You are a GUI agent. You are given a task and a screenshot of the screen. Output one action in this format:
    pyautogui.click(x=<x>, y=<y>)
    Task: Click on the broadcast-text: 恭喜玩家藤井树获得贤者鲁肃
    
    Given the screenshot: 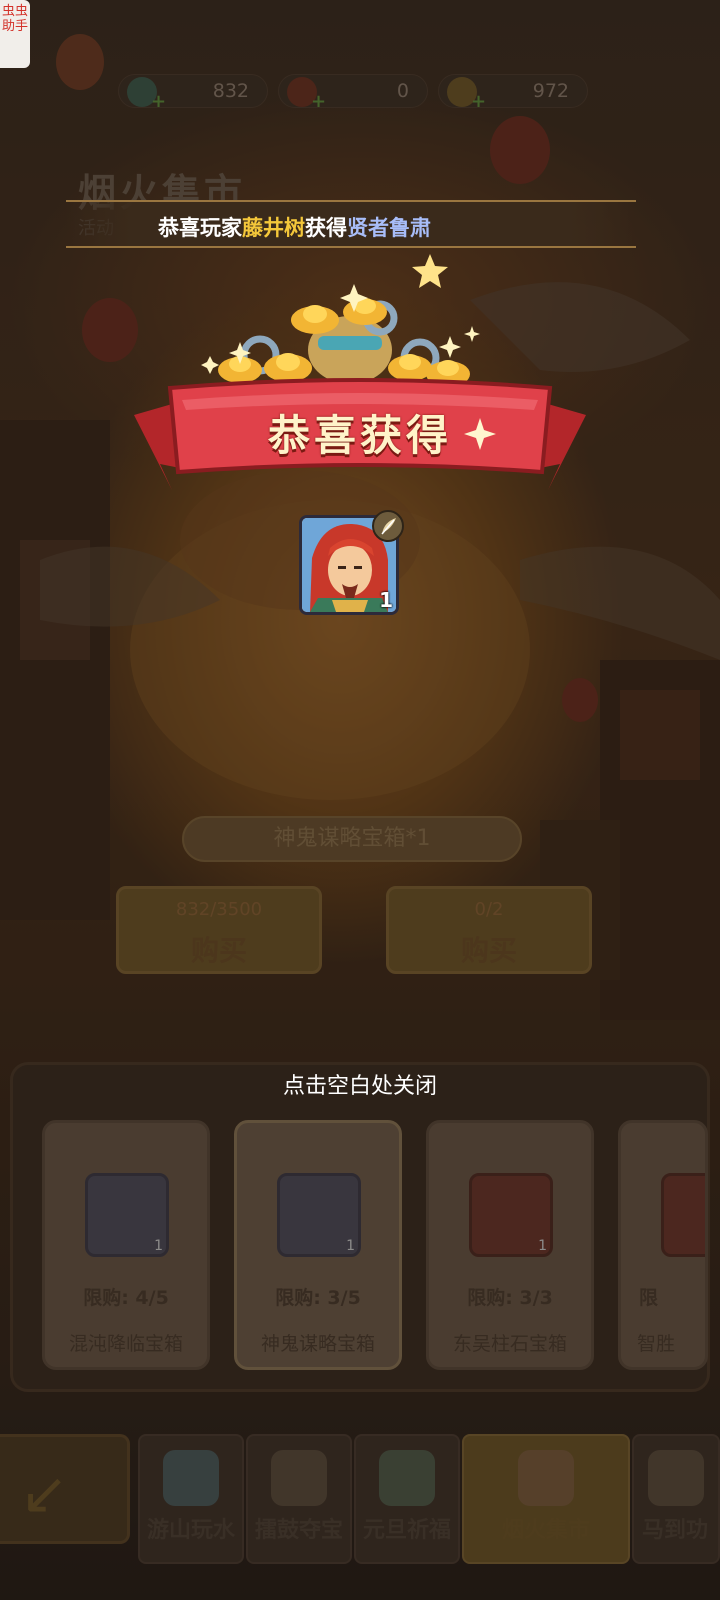 What is the action you would take?
    pyautogui.click(x=294, y=227)
    